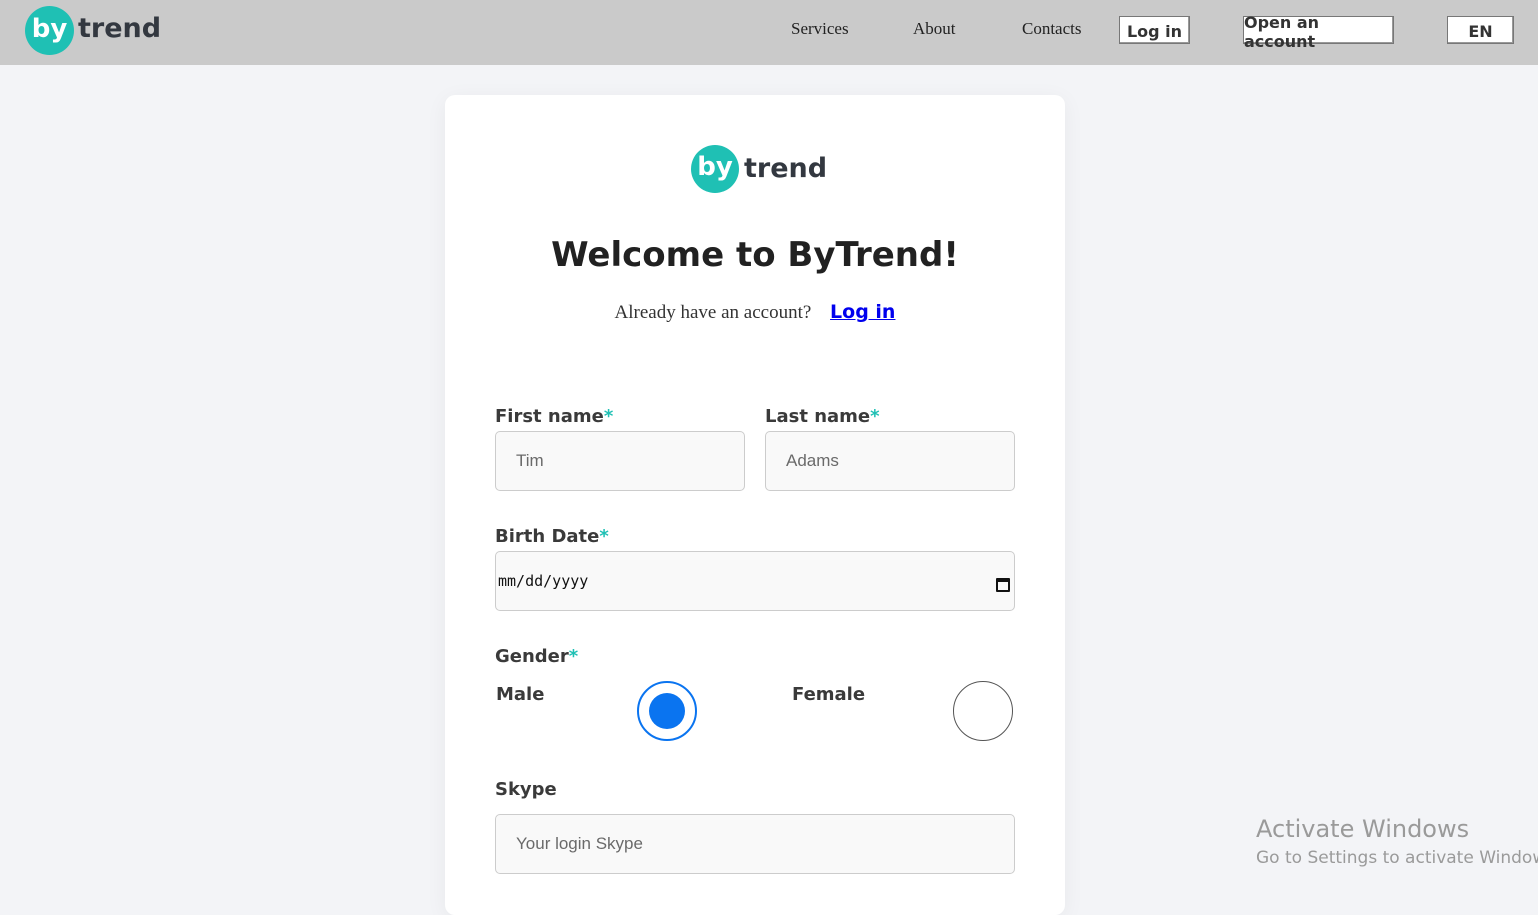  Describe the element at coordinates (934, 29) in the screenshot. I see `nav-about-link: About` at that location.